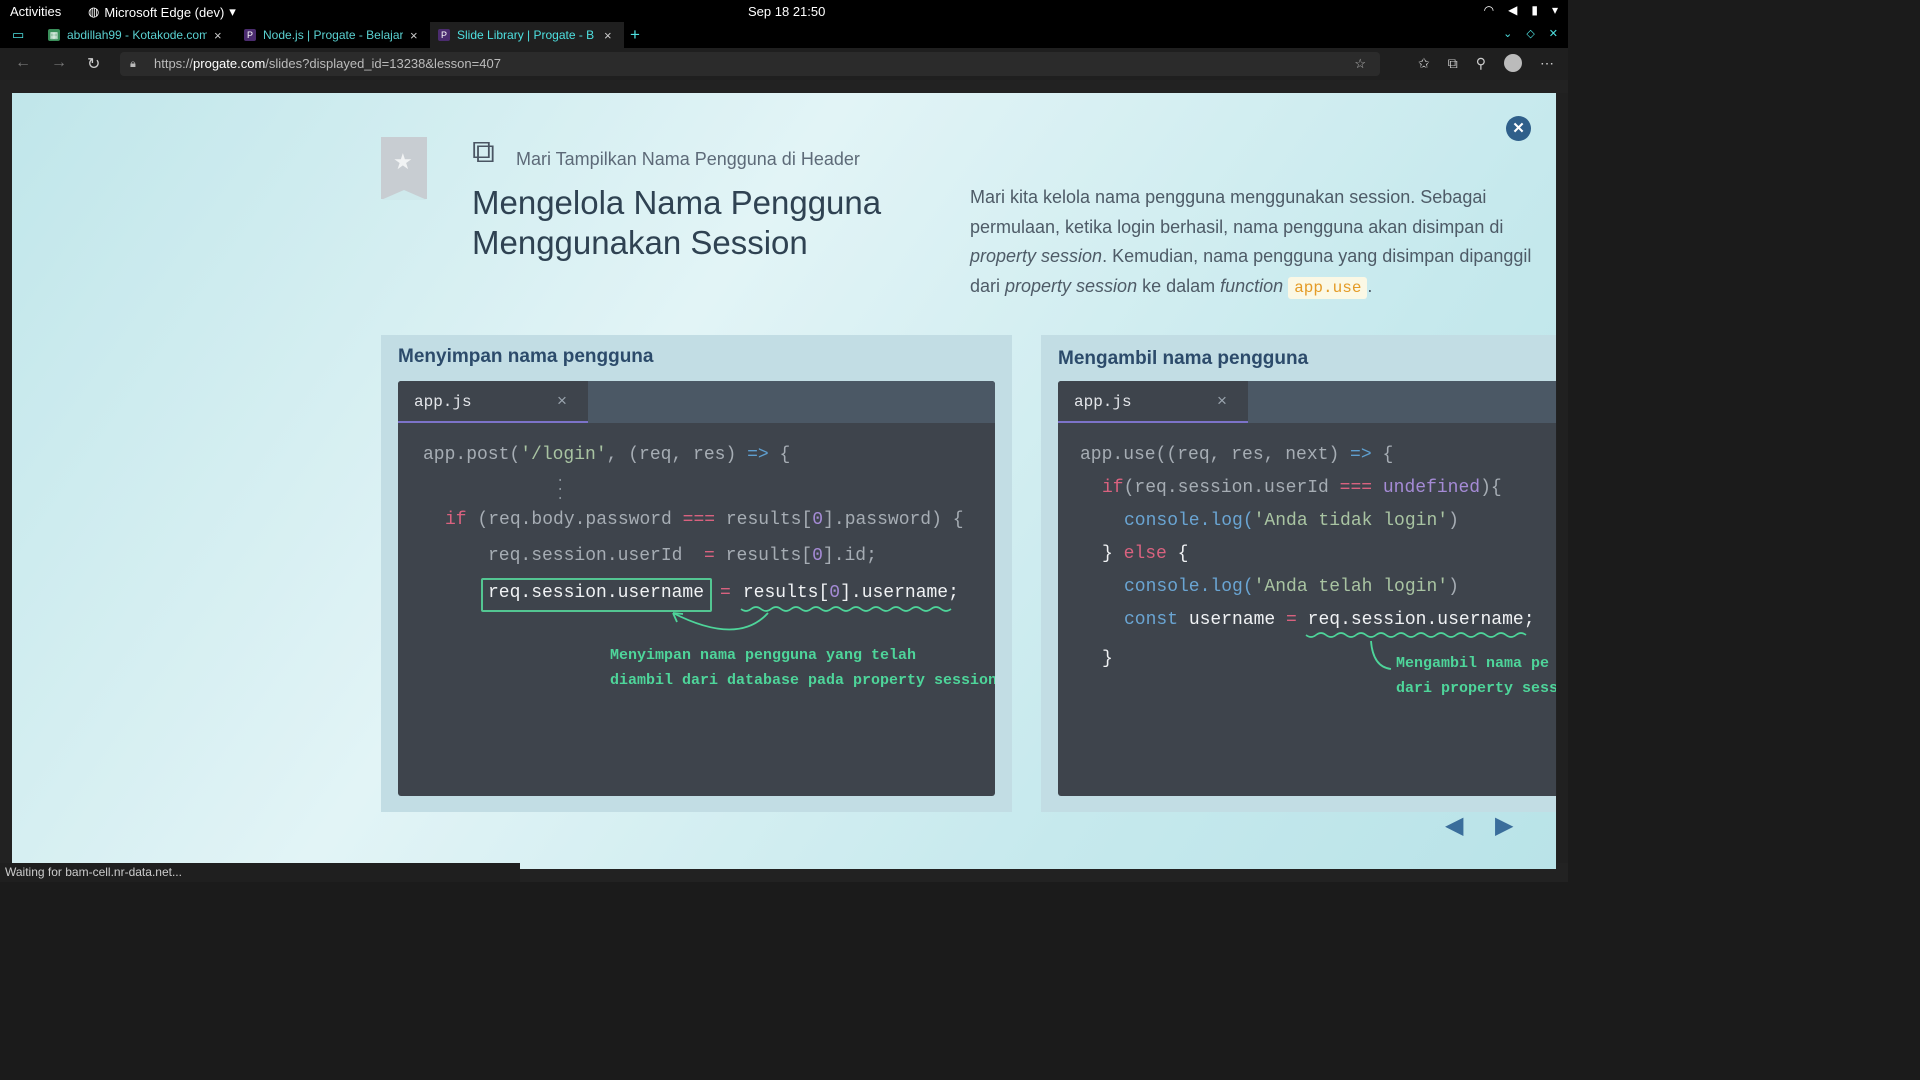  Describe the element at coordinates (1481, 63) in the screenshot. I see `extensions-icon: ⚲` at that location.